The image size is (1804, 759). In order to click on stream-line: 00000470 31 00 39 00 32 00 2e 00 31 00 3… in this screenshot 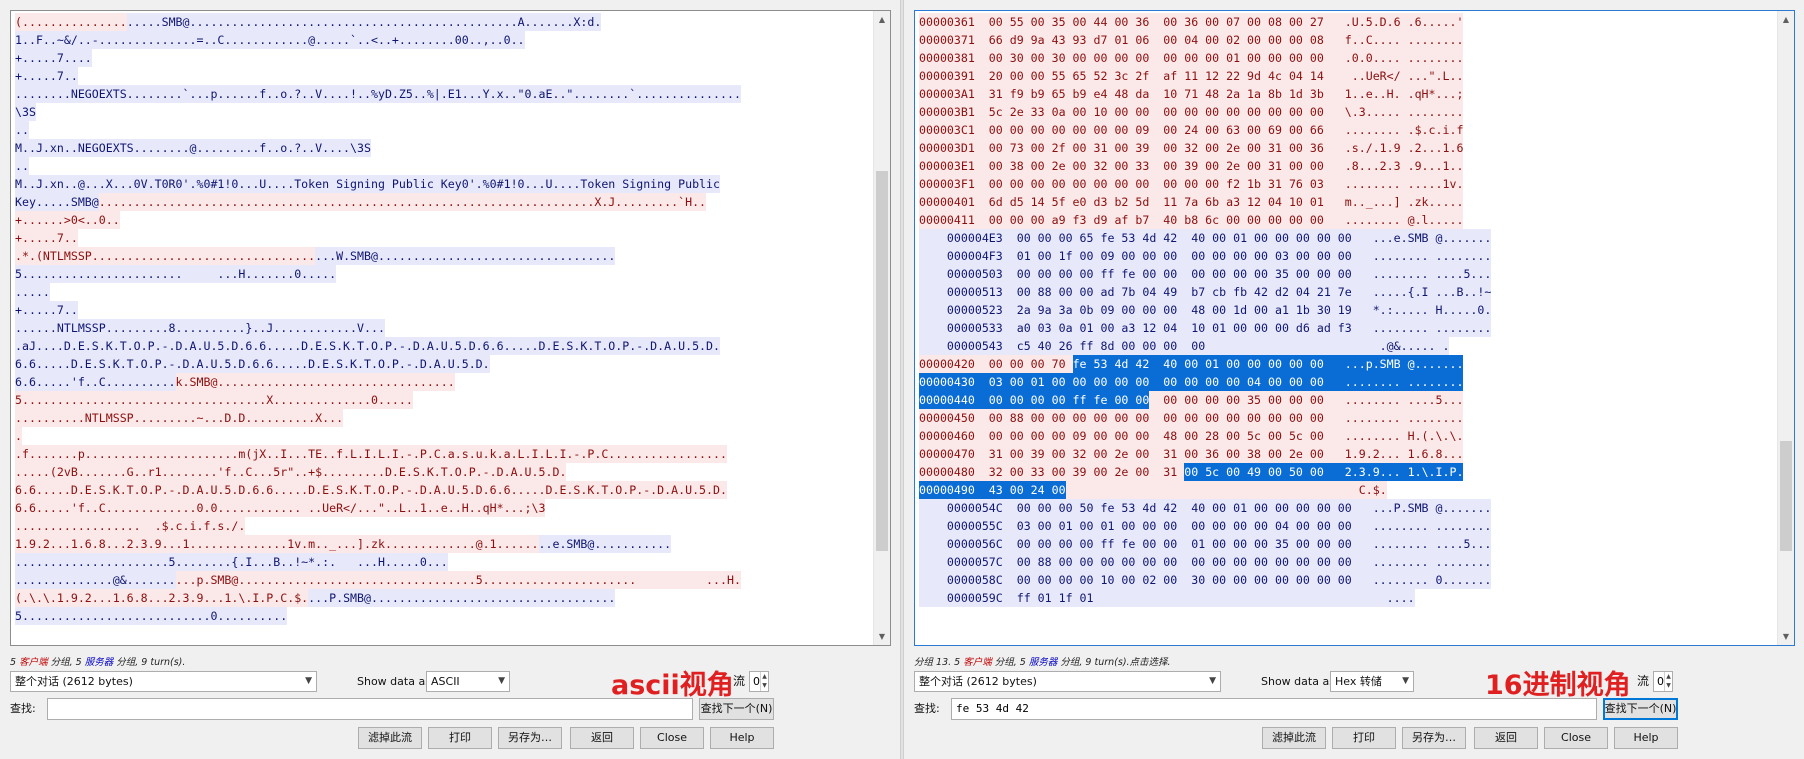, I will do `click(1347, 454)`.